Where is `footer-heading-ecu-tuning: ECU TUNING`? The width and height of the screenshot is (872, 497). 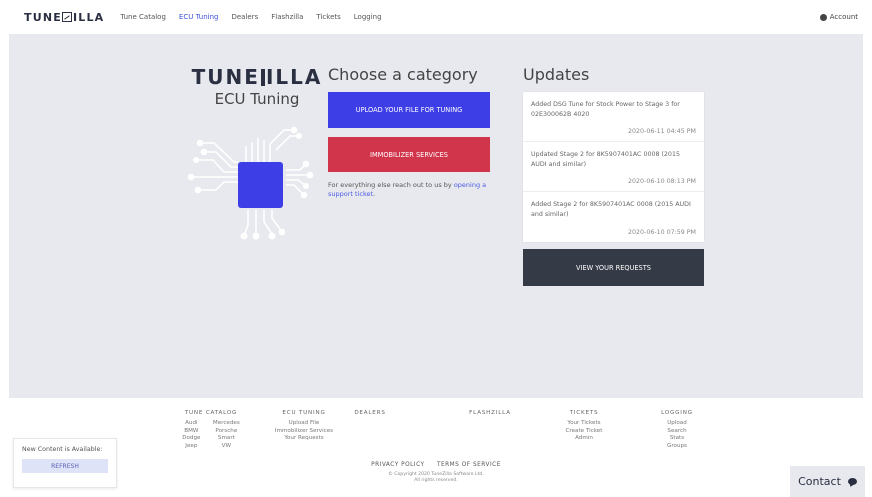 footer-heading-ecu-tuning: ECU TUNING is located at coordinates (304, 413).